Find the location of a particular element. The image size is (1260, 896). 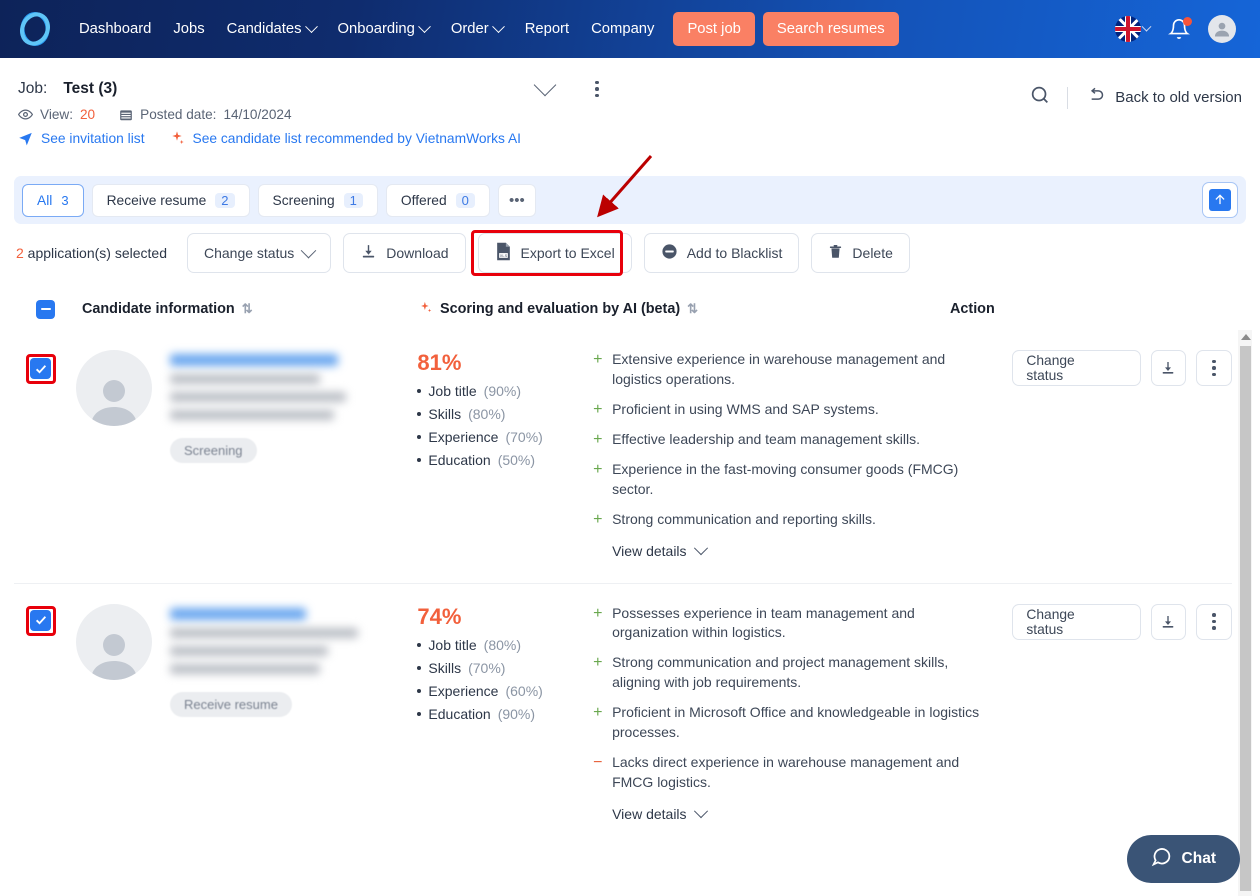

export-to-excel-label: Export to Excel is located at coordinates (567, 253).